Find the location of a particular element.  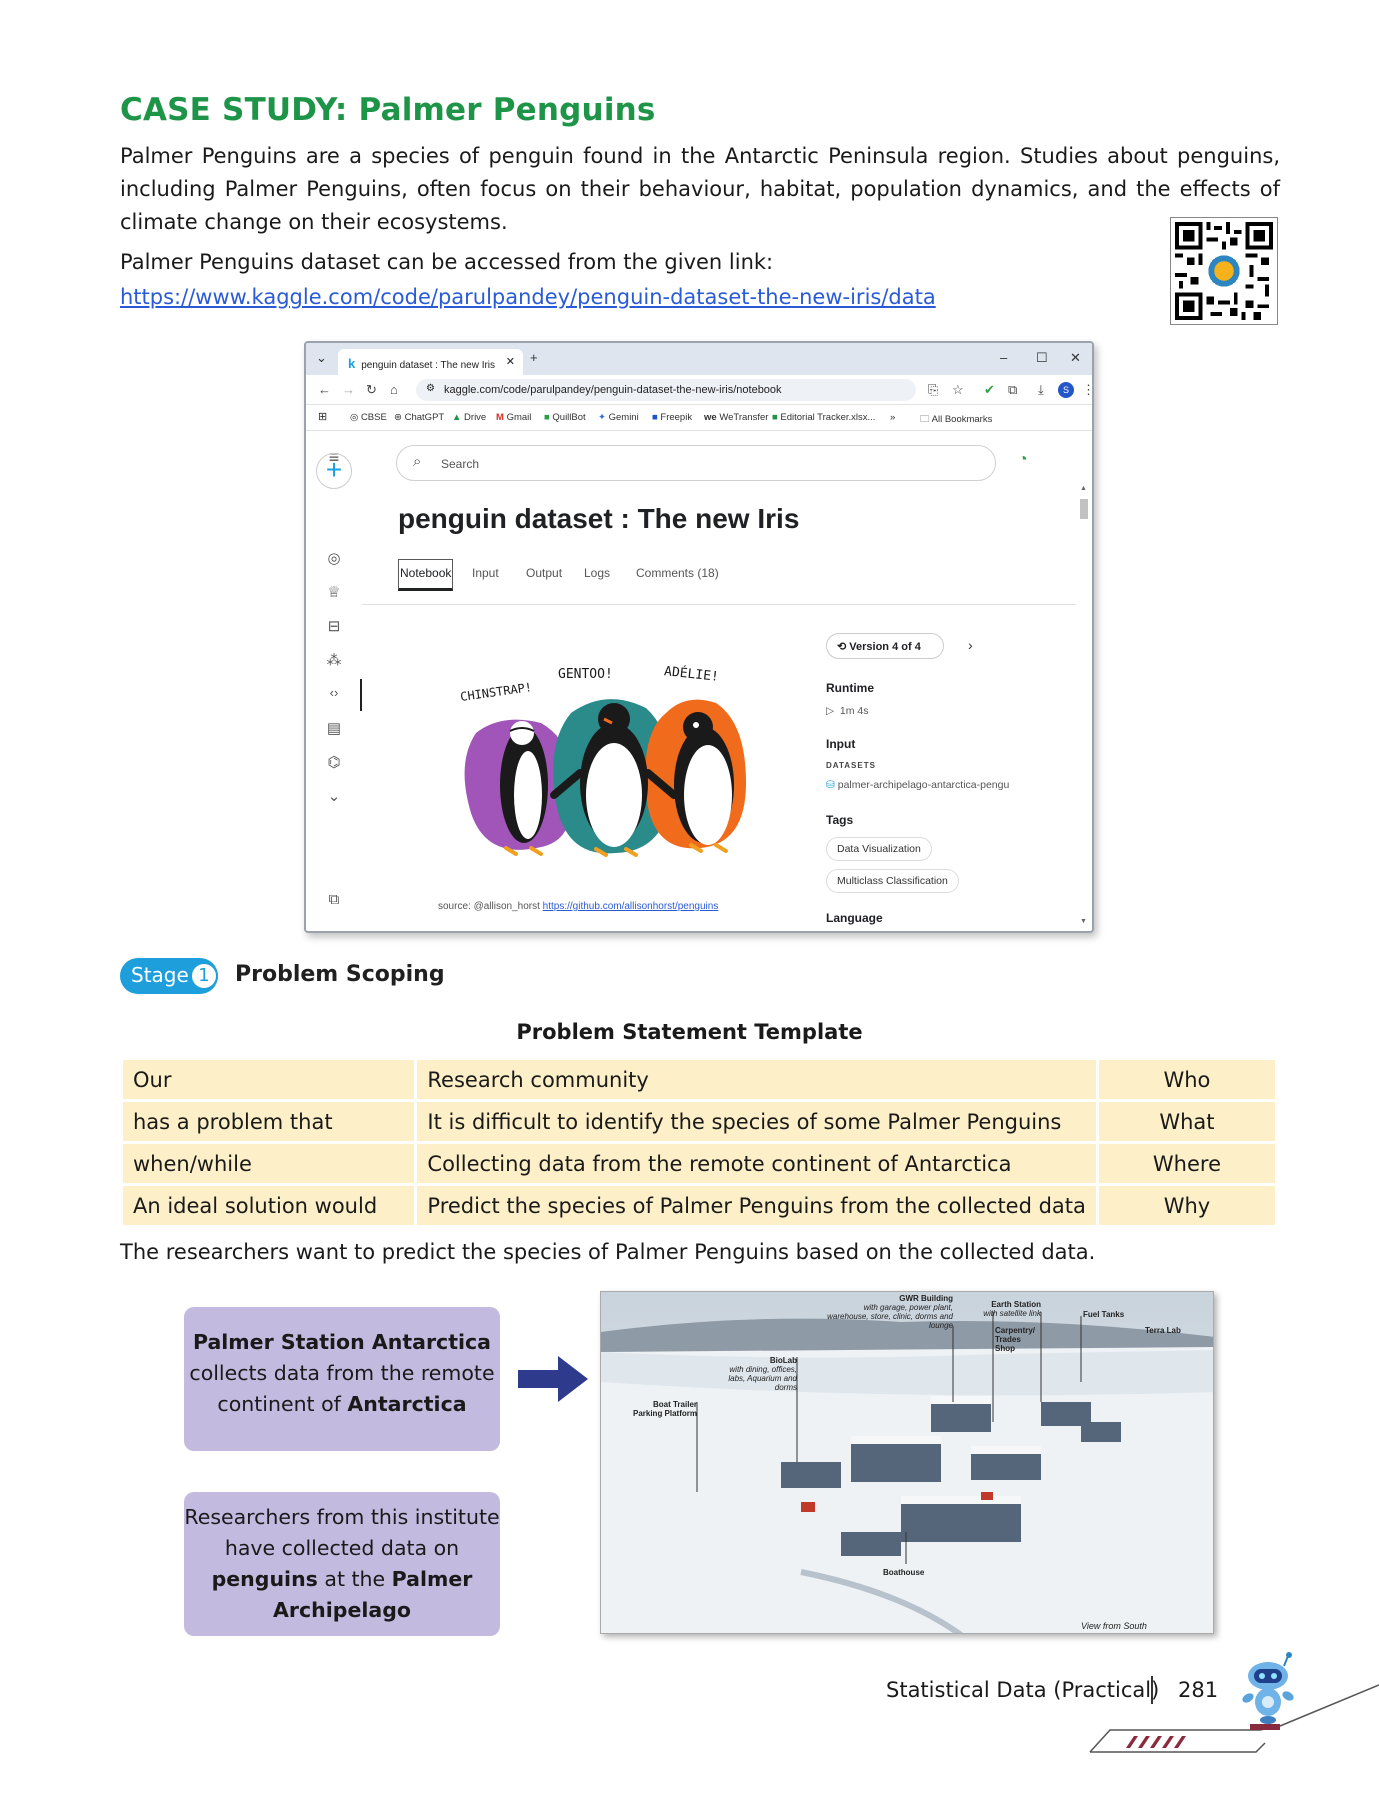

tab-logs: Logs is located at coordinates (597, 573).